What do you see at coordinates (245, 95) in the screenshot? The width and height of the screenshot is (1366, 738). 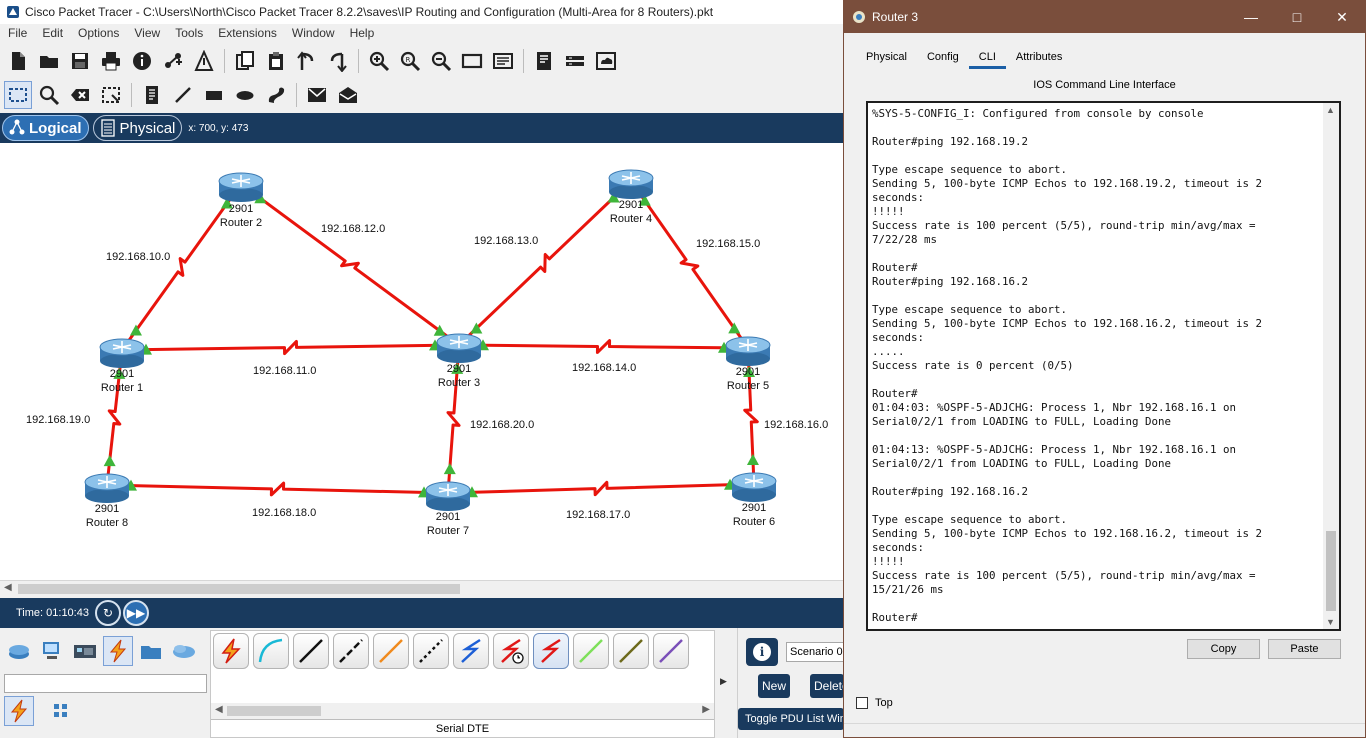 I see `ellipse-icon` at bounding box center [245, 95].